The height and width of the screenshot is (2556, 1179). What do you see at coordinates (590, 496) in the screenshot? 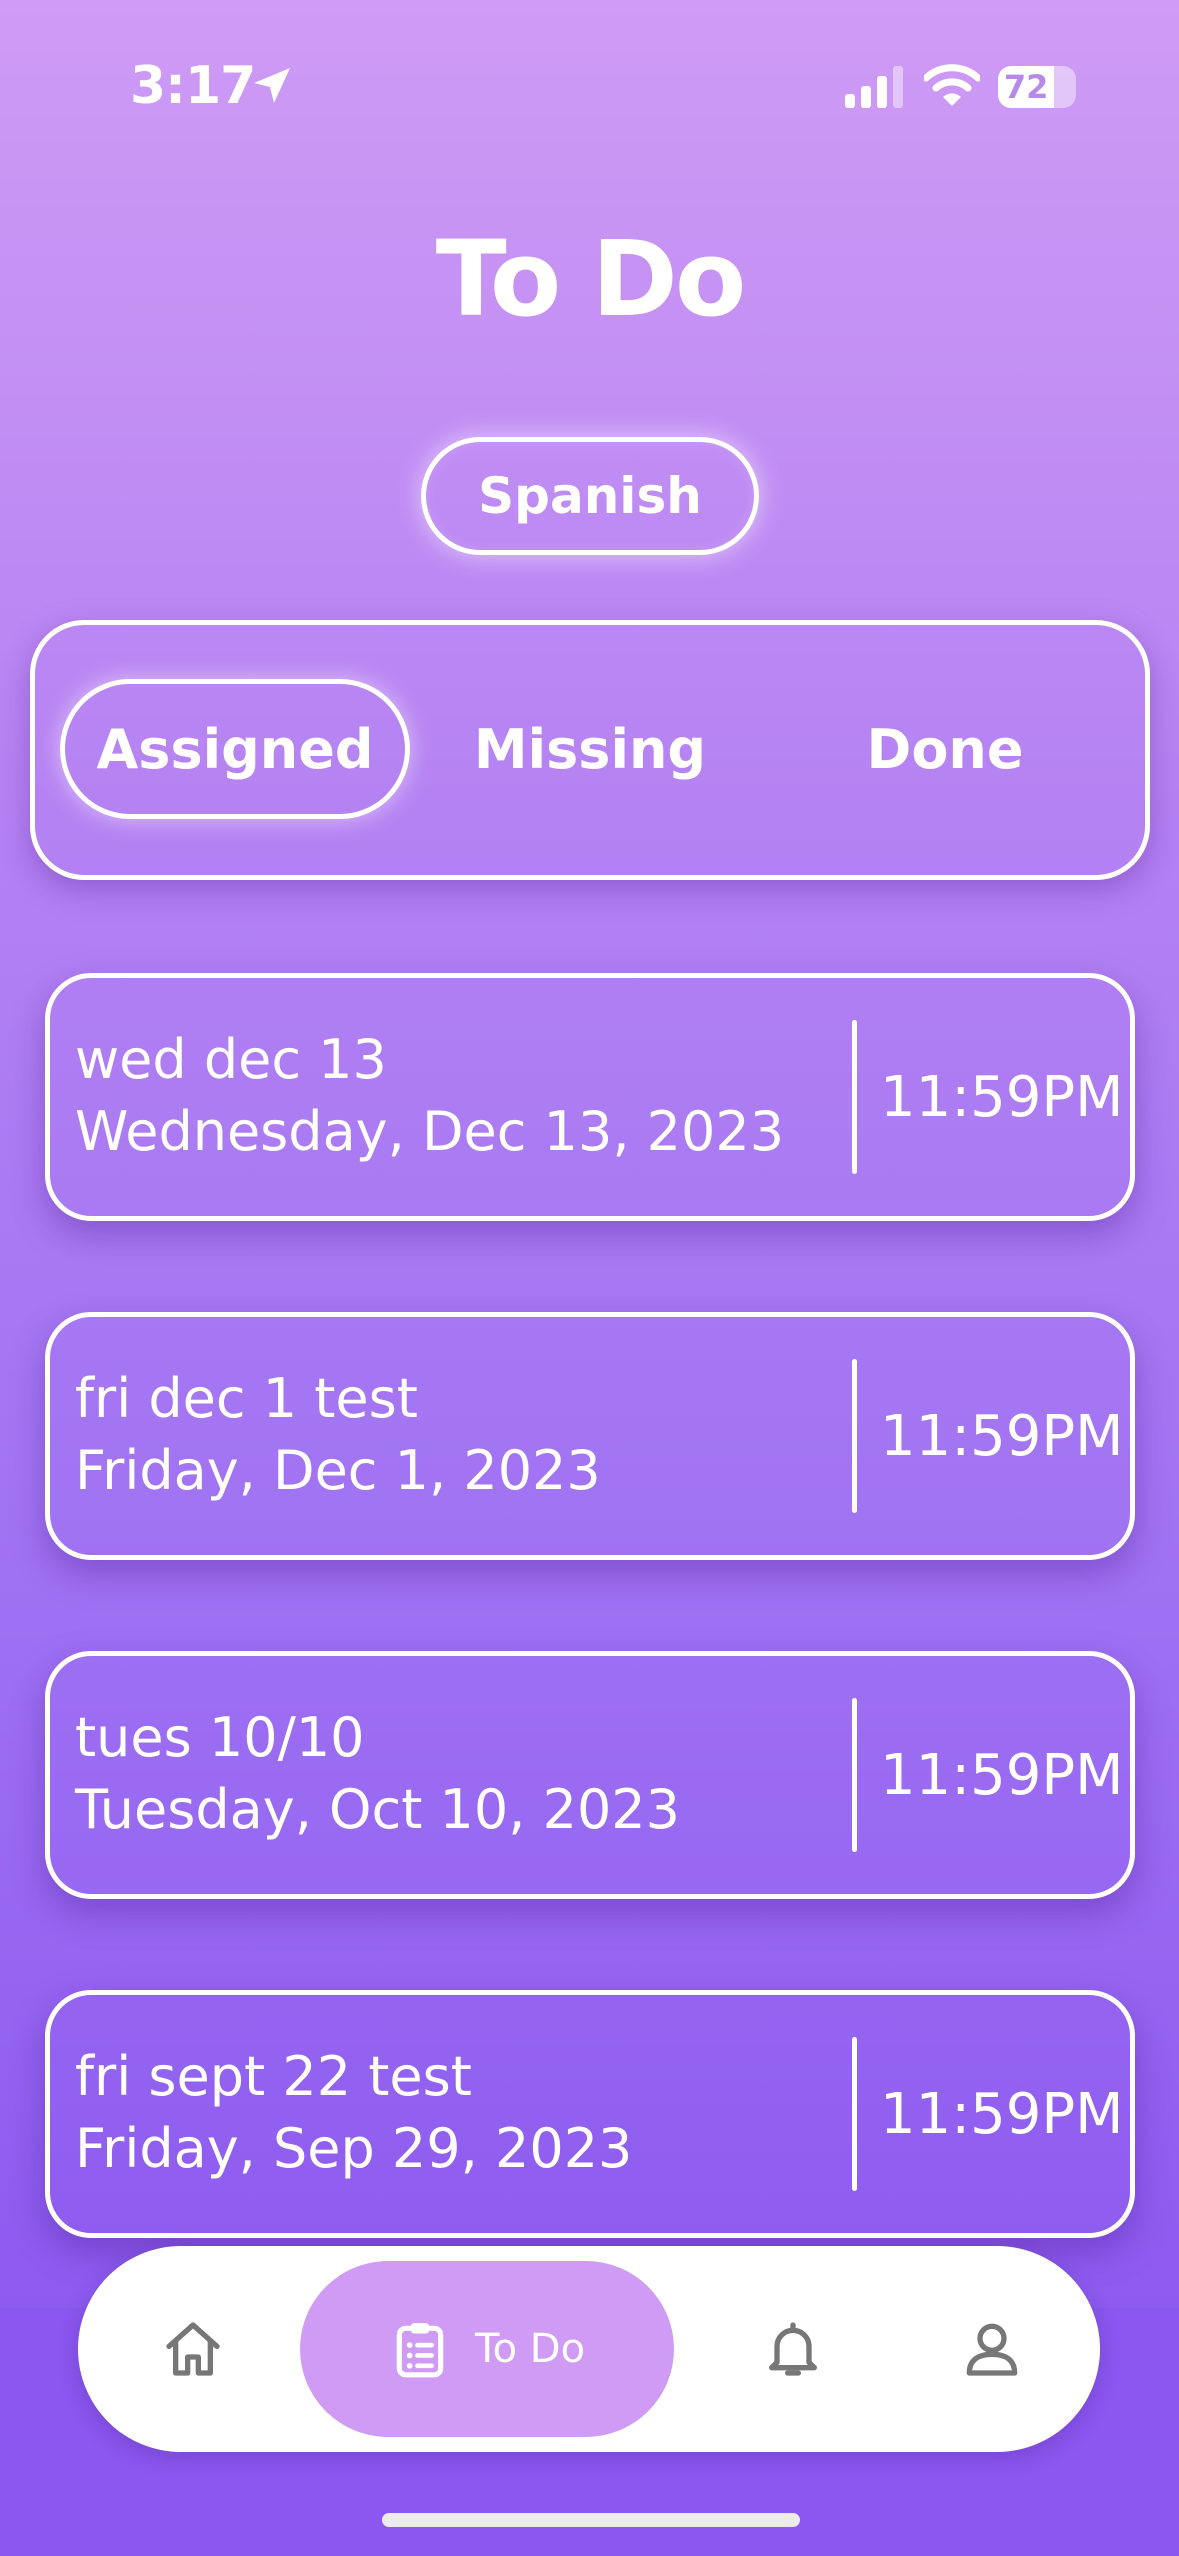
I see `subject-selector-button: Spanish` at bounding box center [590, 496].